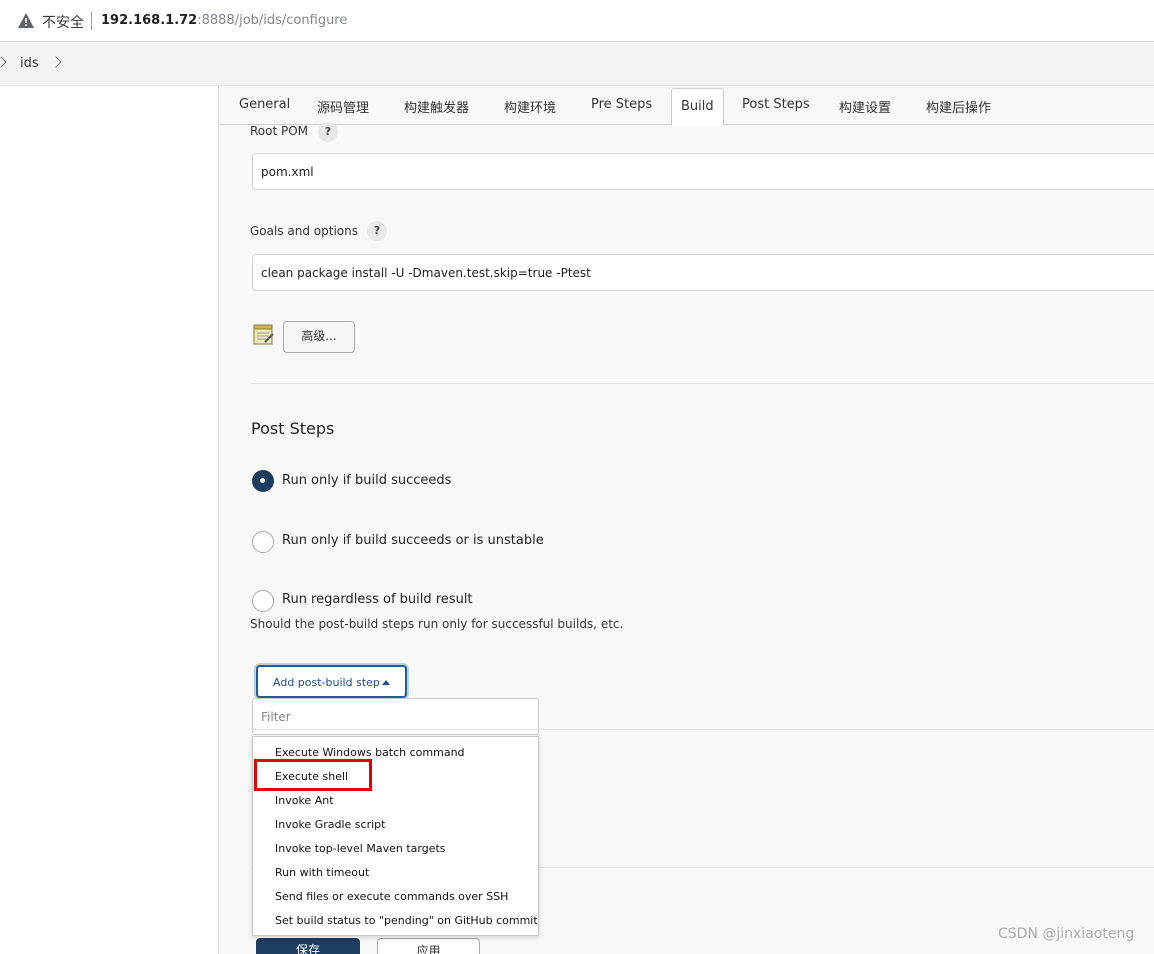 The width and height of the screenshot is (1154, 954). What do you see at coordinates (304, 800) in the screenshot?
I see `menu-item-invoke-ant: Invoke Ant` at bounding box center [304, 800].